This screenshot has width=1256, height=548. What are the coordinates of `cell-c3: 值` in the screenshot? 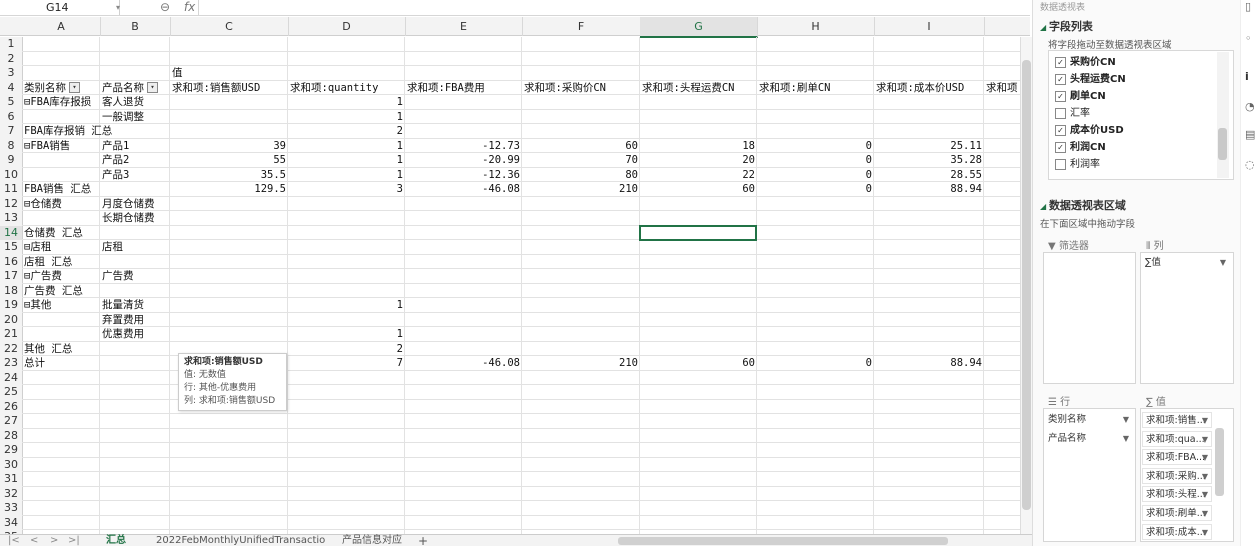 It's located at (229, 73).